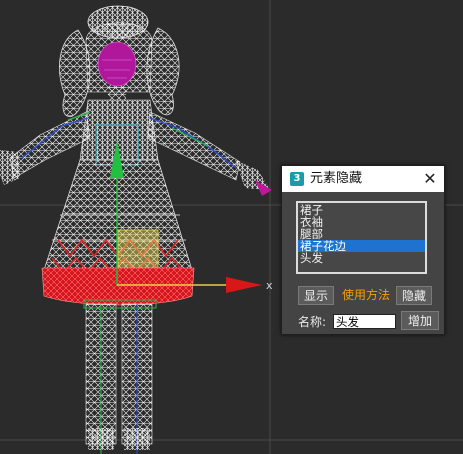 The width and height of the screenshot is (463, 454). What do you see at coordinates (336, 178) in the screenshot?
I see `dialog-title: 元素隐藏` at bounding box center [336, 178].